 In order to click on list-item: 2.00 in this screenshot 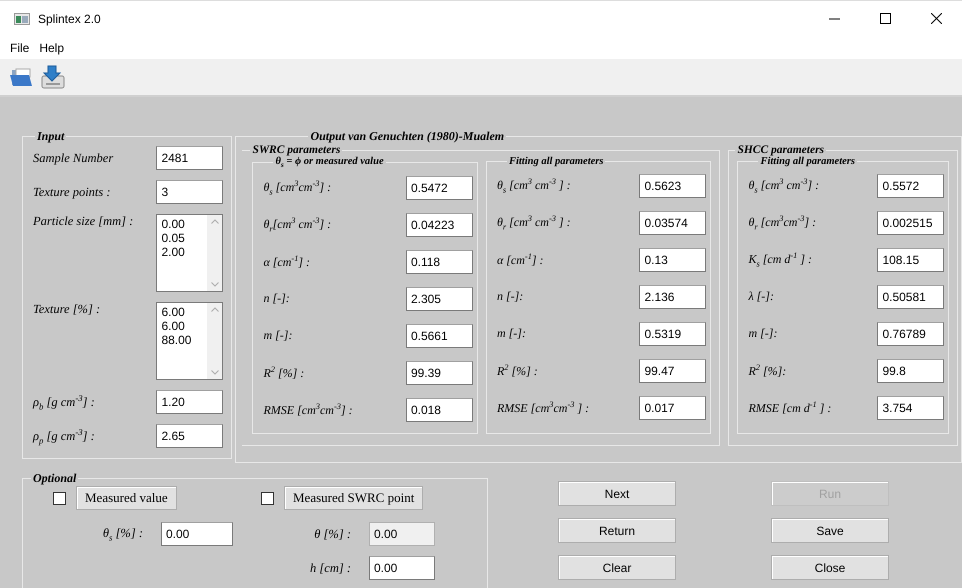, I will do `click(182, 252)`.